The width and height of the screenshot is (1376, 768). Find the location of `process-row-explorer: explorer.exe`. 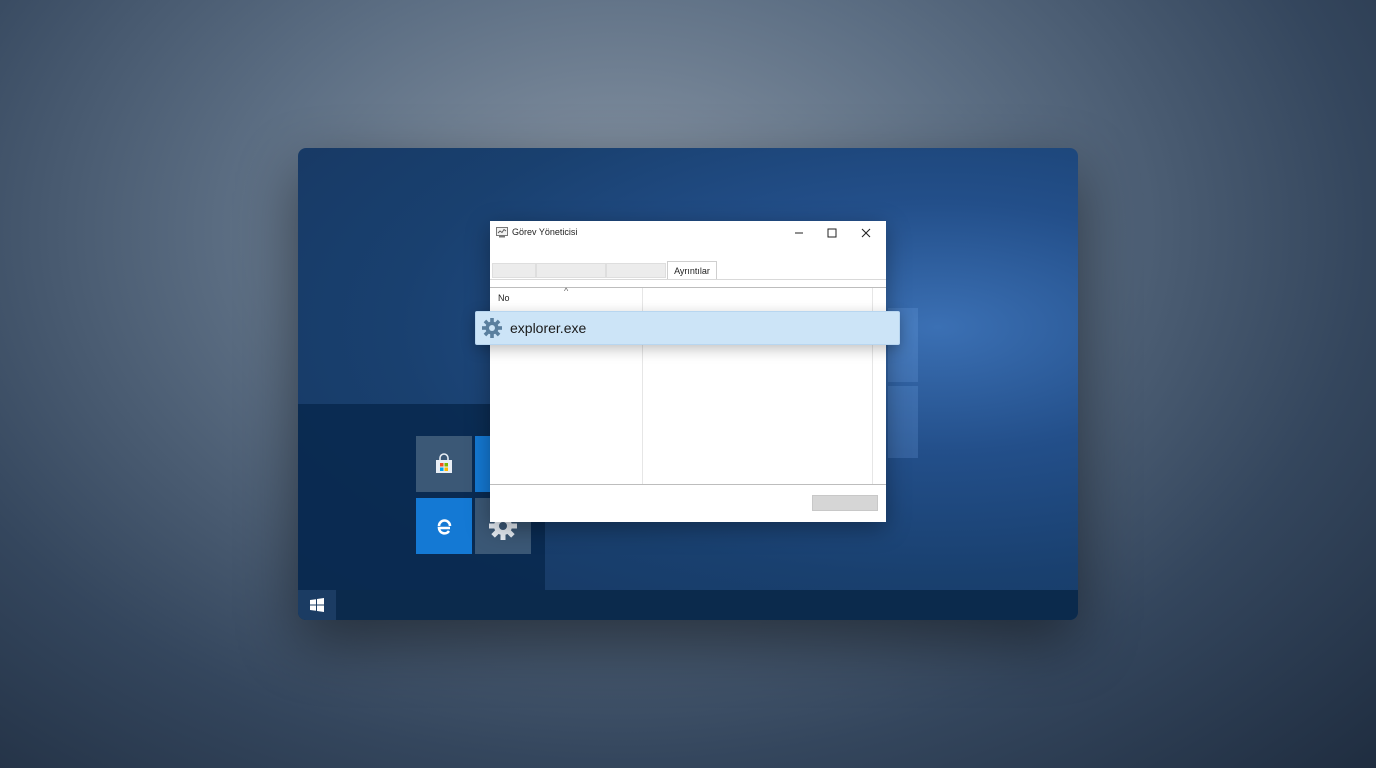

process-row-explorer: explorer.exe is located at coordinates (687, 328).